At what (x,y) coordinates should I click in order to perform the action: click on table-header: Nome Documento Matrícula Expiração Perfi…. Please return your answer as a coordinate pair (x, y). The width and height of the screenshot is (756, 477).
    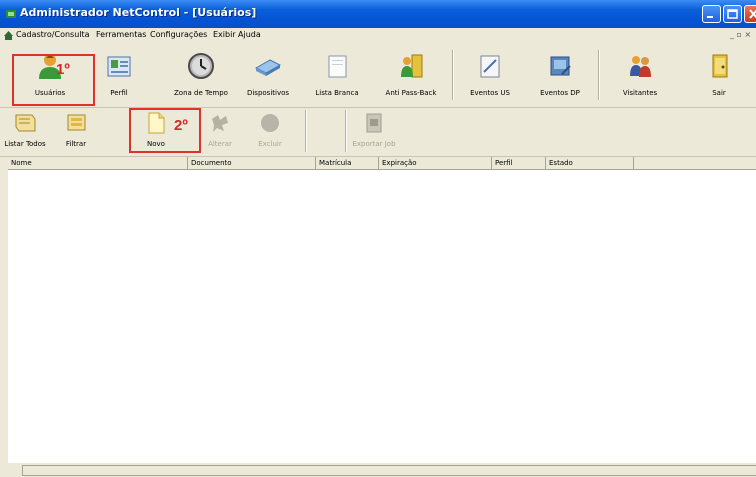
    Looking at the image, I should click on (382, 163).